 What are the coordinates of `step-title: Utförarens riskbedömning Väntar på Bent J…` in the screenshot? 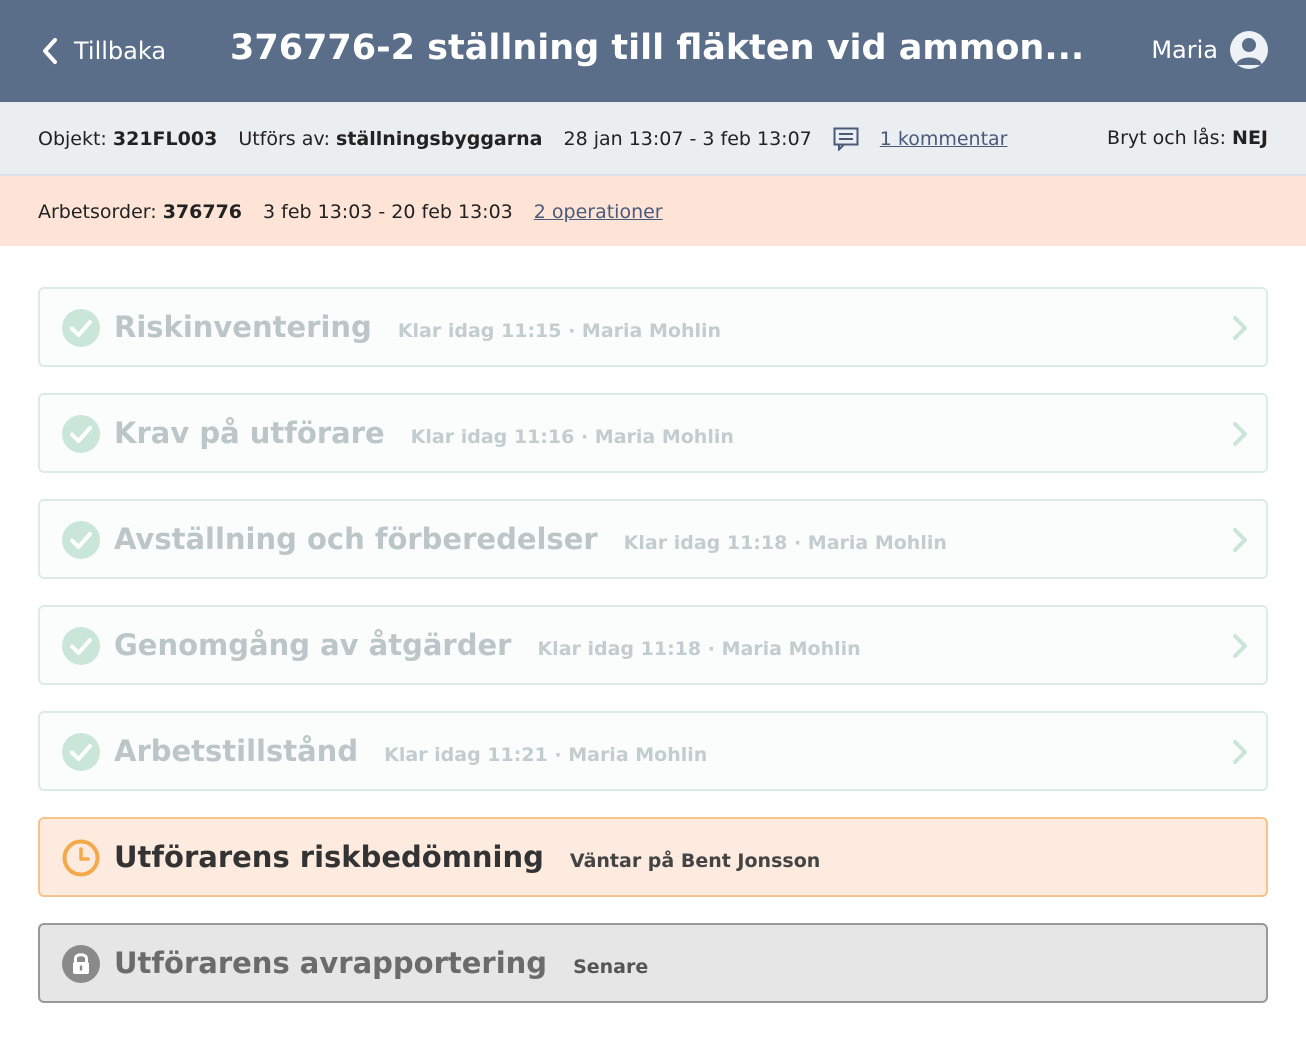 It's located at (467, 857).